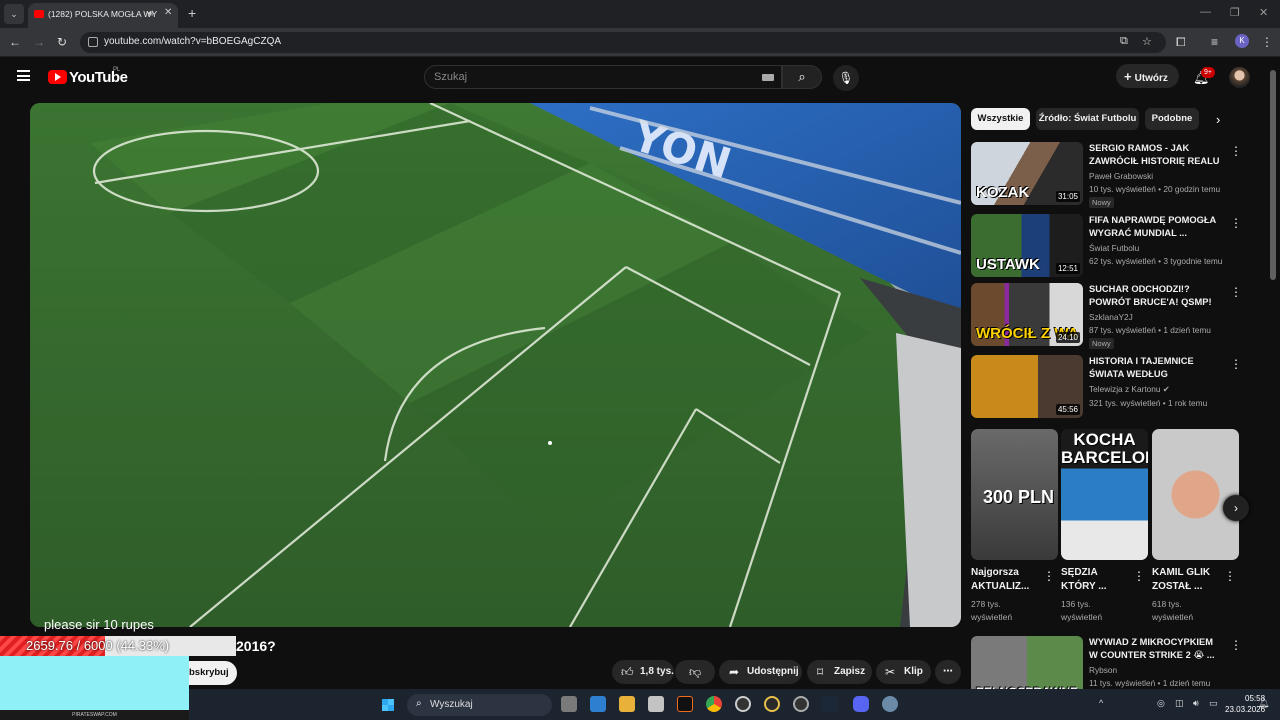 The image size is (1280, 720). Describe the element at coordinates (768, 77) in the screenshot. I see `keyboard-icon` at that location.